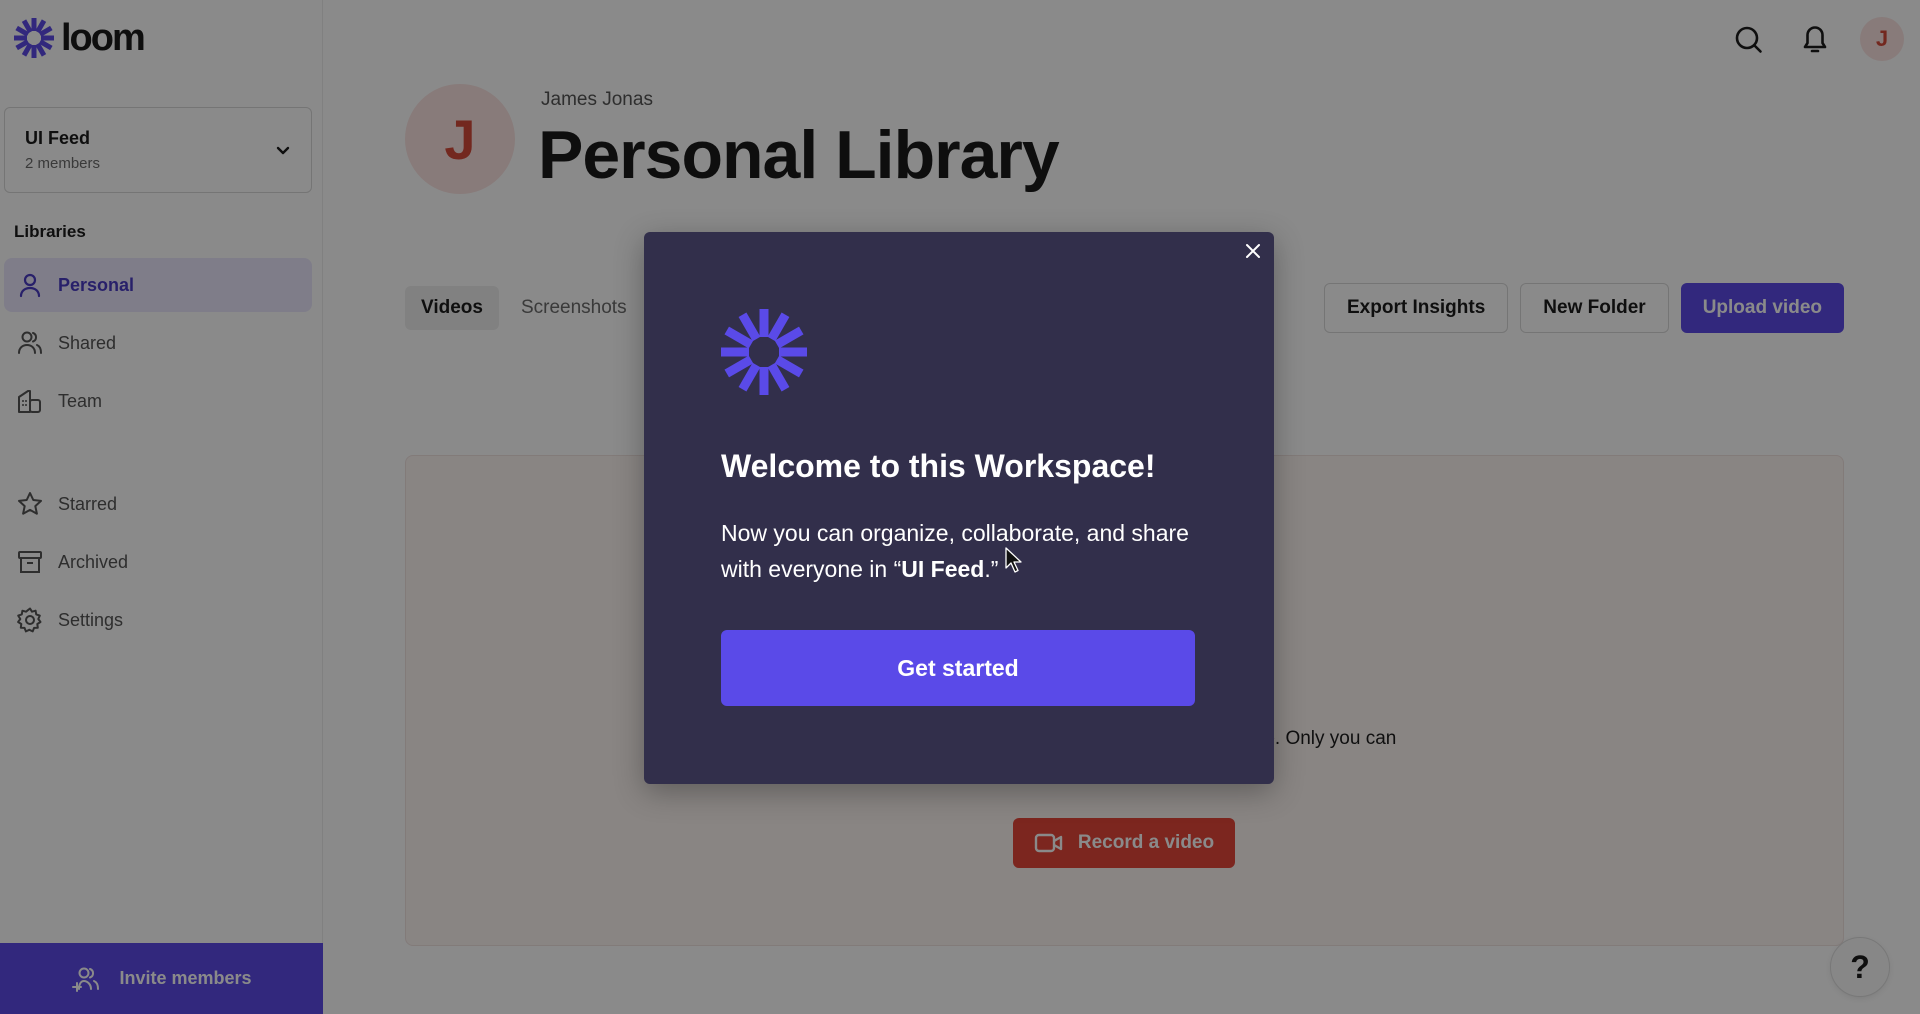 The height and width of the screenshot is (1014, 1920). I want to click on close-icon, so click(1253, 251).